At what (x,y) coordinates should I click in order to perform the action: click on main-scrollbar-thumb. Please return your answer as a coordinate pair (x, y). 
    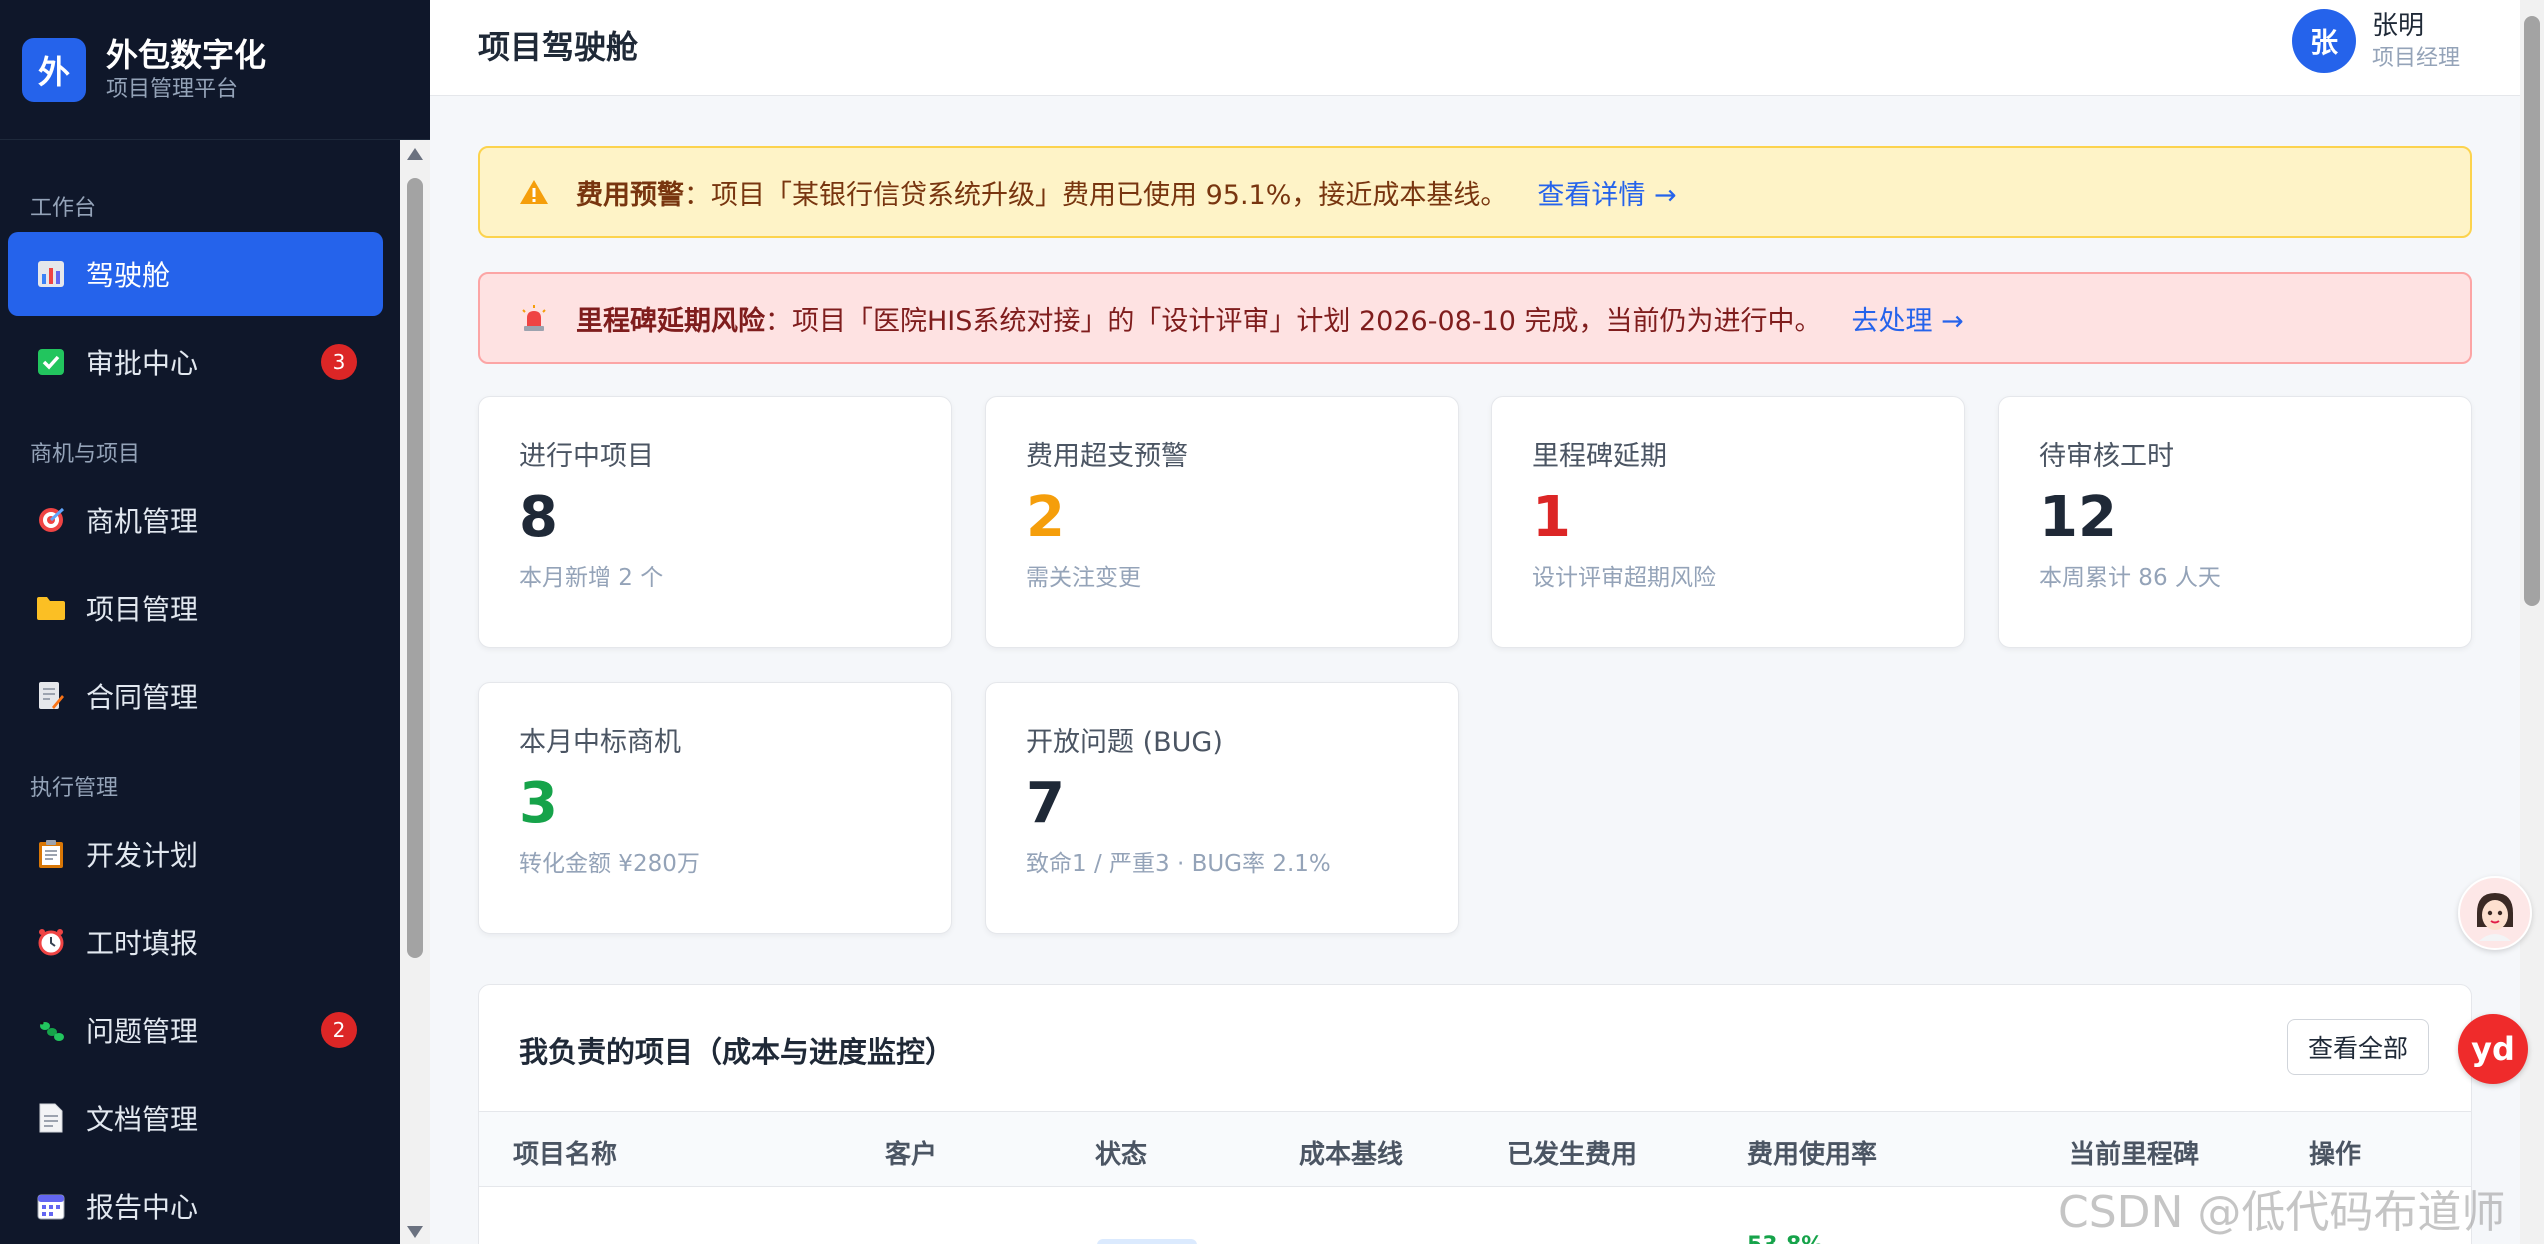
    Looking at the image, I should click on (2532, 311).